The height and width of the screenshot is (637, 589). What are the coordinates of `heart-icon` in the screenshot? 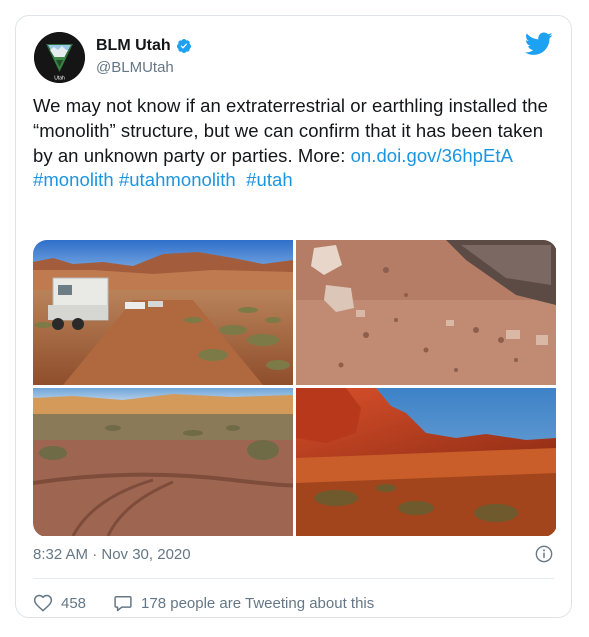 It's located at (43, 603).